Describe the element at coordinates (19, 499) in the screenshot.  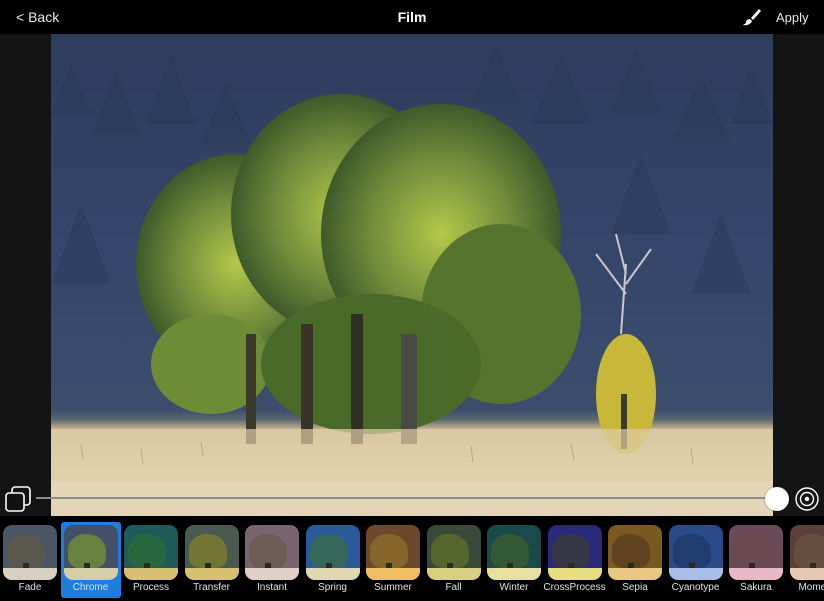
I see `compare-layers-icon` at that location.